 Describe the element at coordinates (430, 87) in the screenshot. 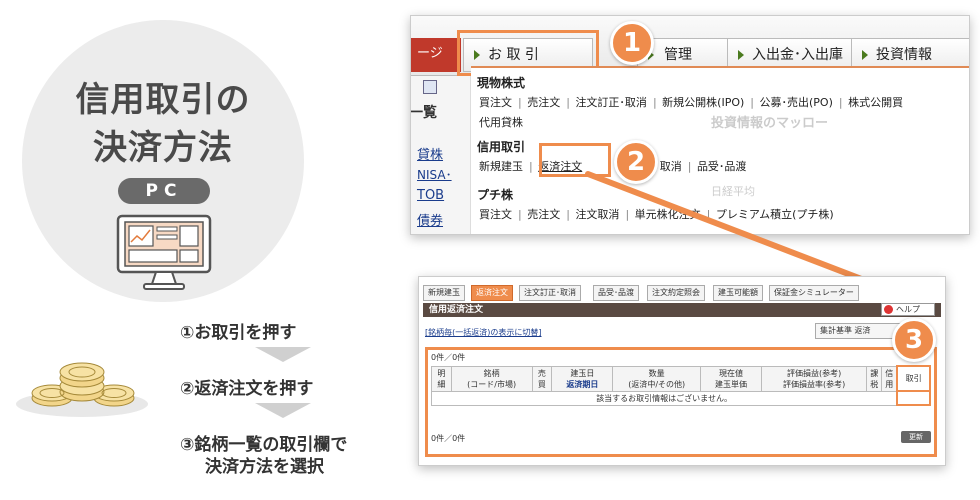

I see `calendar-icon` at that location.